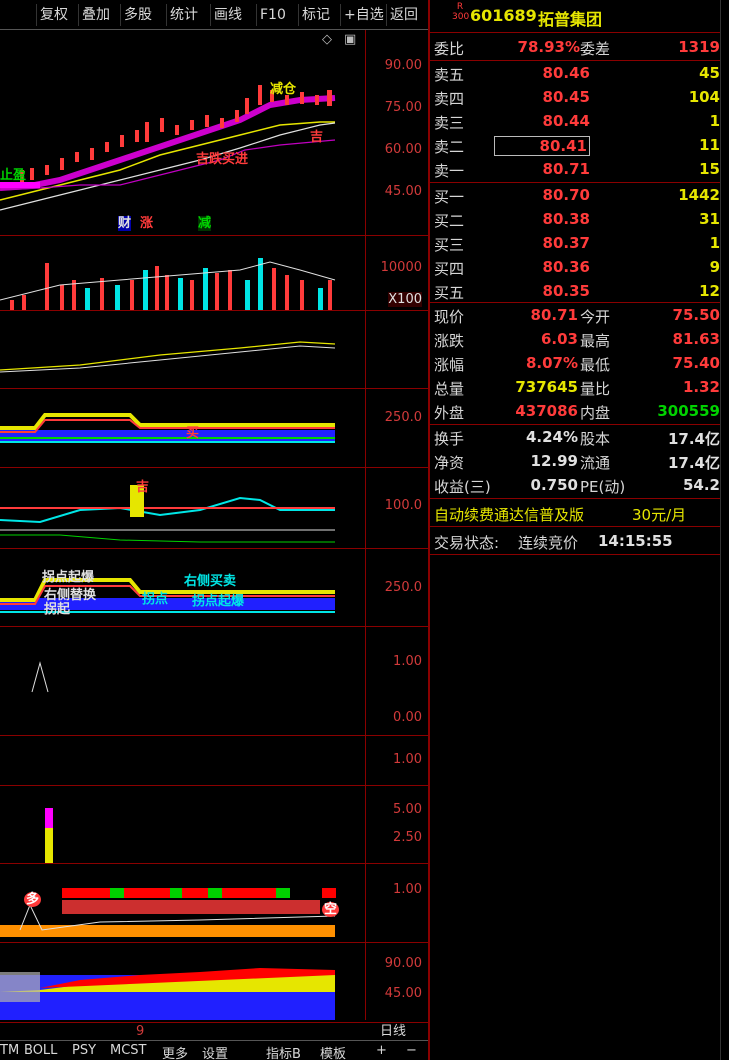 This screenshot has width=729, height=1060. What do you see at coordinates (578, 292) in the screenshot?
I see `buy-order-row: 买五 80.35 12` at bounding box center [578, 292].